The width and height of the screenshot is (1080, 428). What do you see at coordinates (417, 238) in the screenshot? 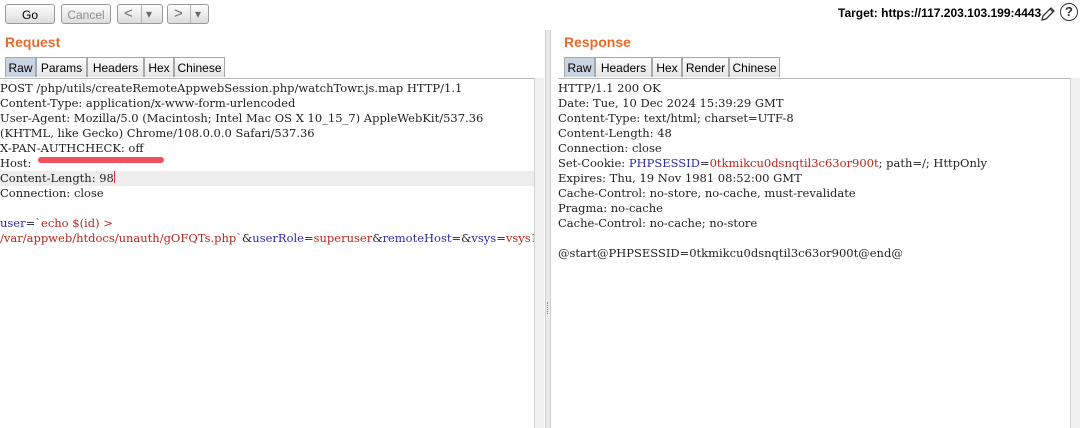
I see `param-name: remoteHost` at bounding box center [417, 238].